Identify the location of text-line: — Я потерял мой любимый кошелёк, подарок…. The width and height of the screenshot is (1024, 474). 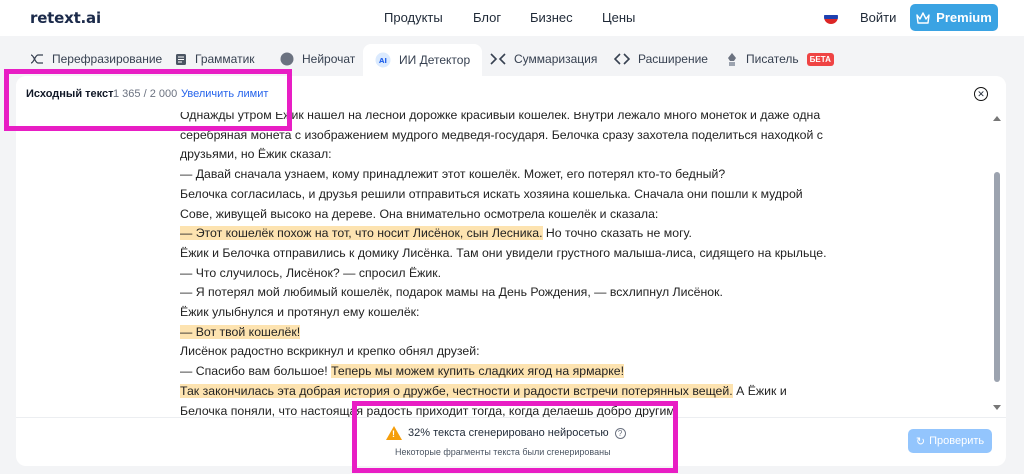
(505, 293).